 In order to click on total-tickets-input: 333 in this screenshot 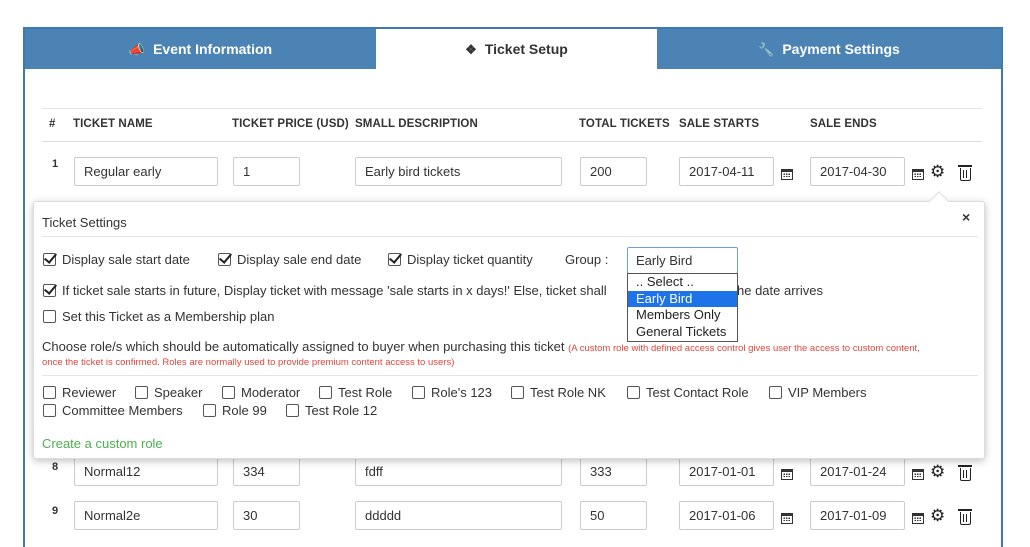, I will do `click(613, 471)`.